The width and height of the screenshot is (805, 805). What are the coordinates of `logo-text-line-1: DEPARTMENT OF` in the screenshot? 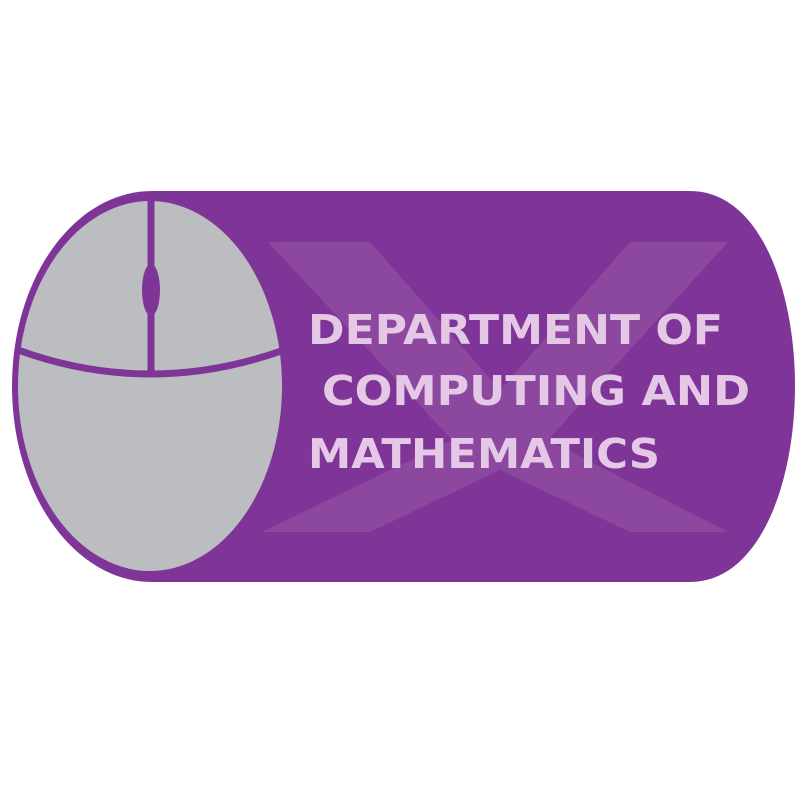 It's located at (515, 330).